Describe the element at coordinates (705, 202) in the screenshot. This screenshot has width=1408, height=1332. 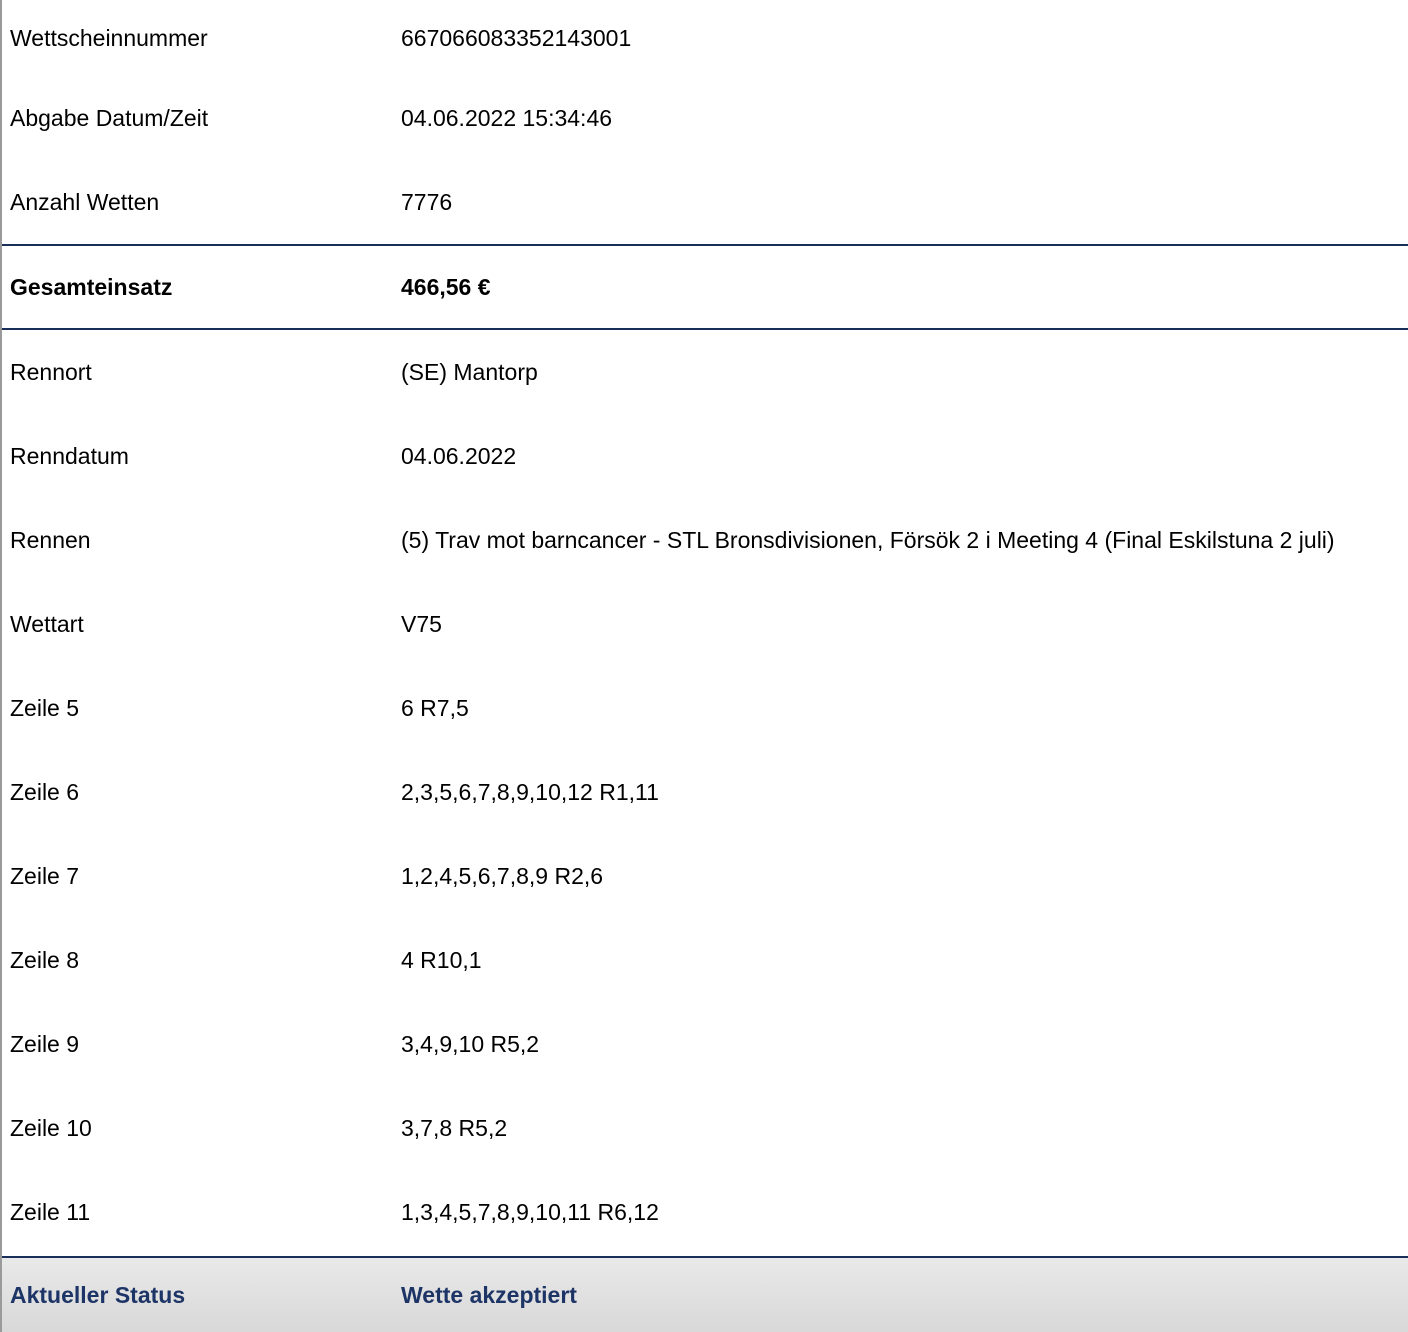
I see `row-bets-count: Anzahl Wetten 7776` at that location.